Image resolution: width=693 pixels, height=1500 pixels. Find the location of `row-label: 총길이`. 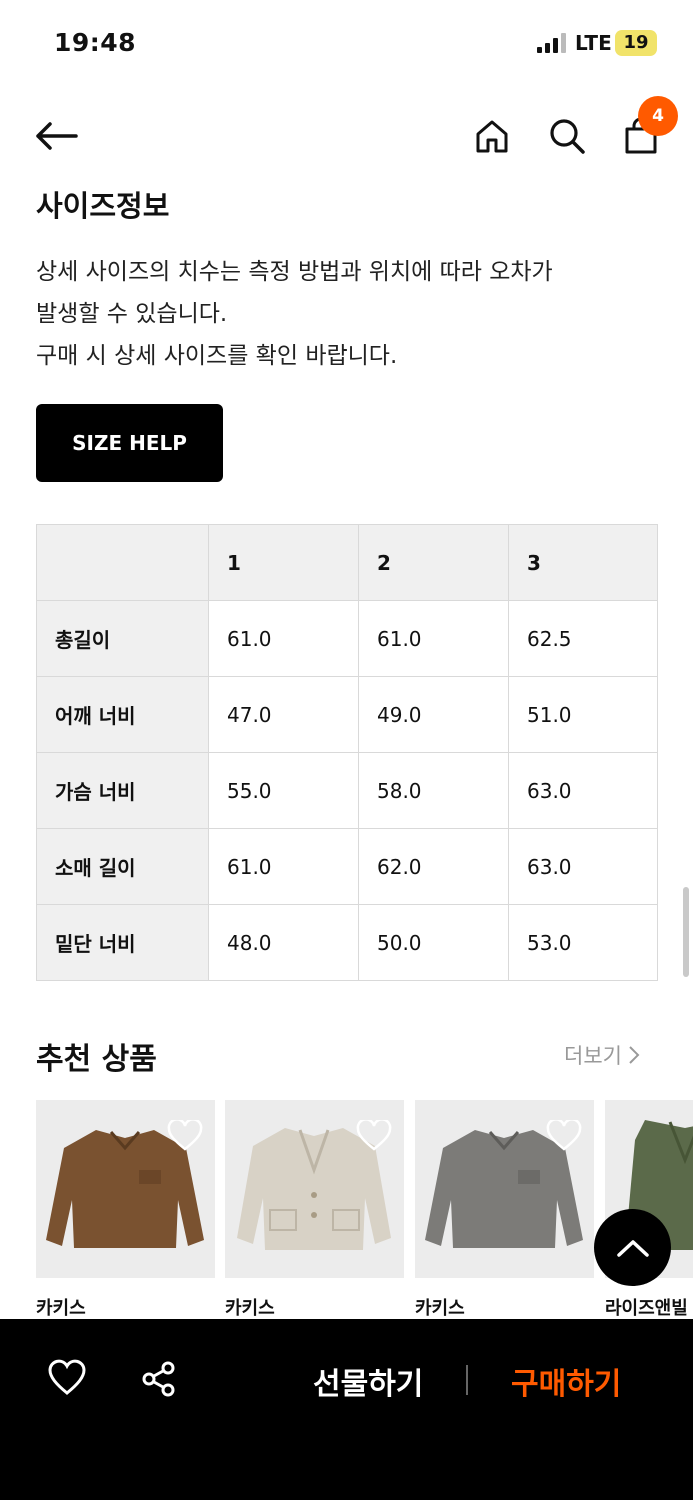

row-label: 총길이 is located at coordinates (122, 638).